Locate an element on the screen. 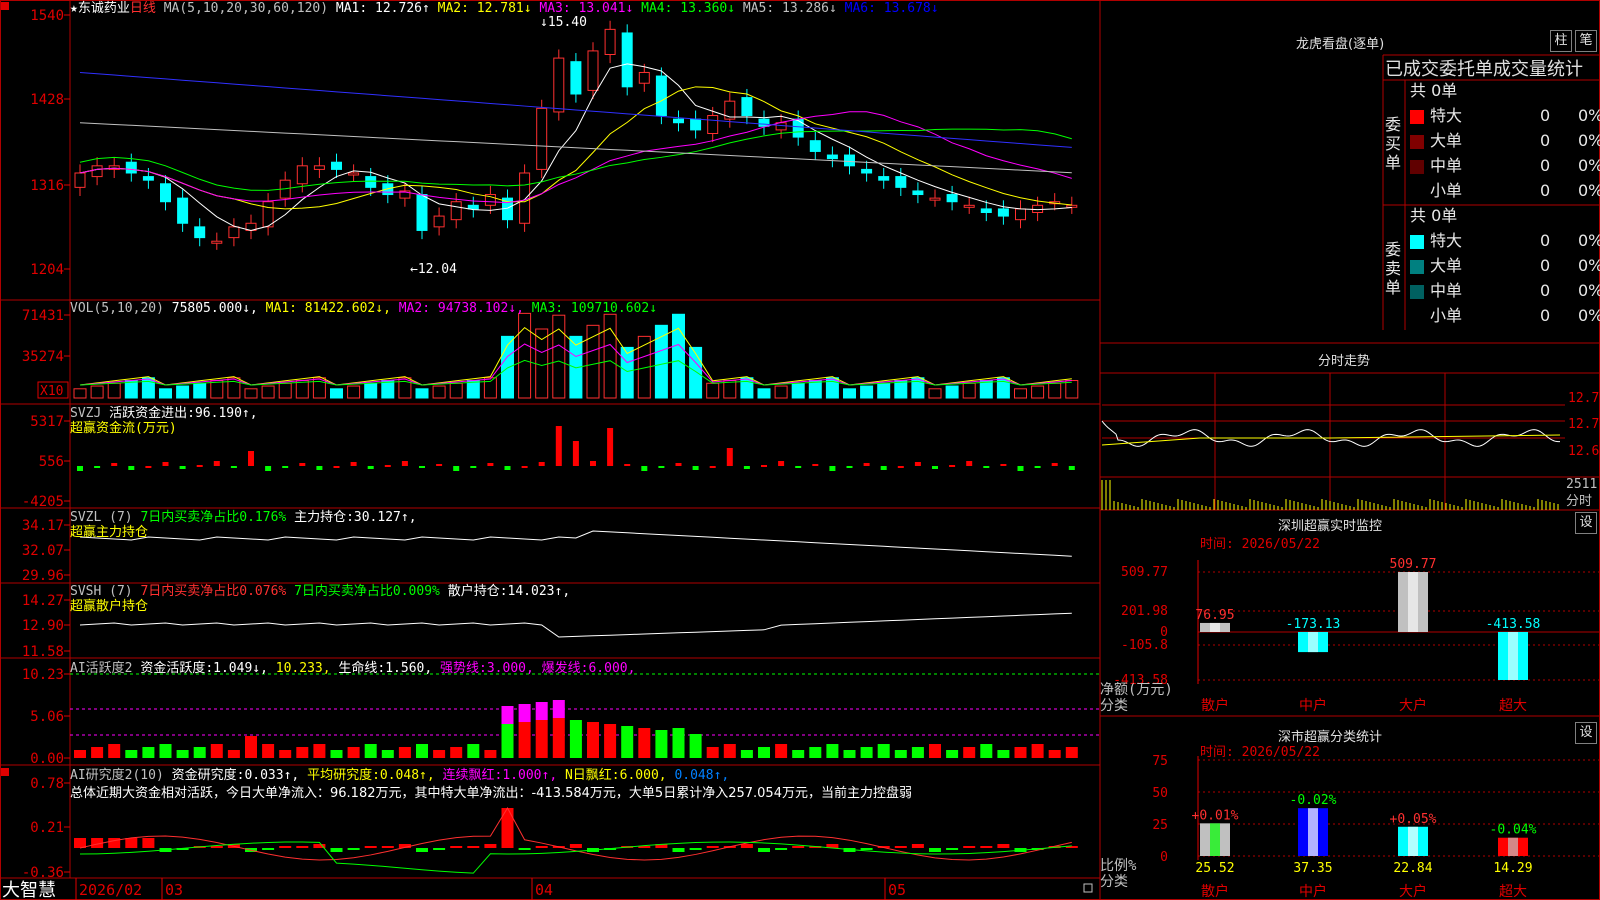  bar-mode-button: 柱 is located at coordinates (1561, 41).